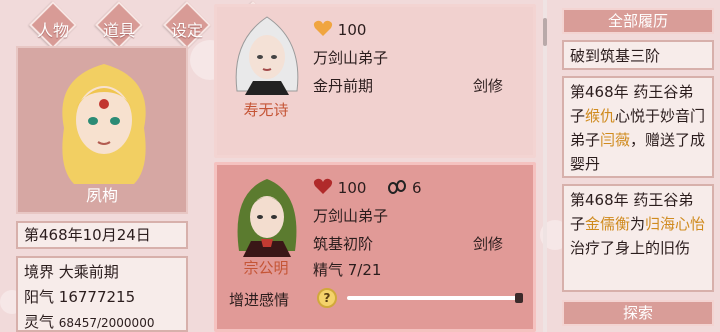 This screenshot has width=720, height=332. I want to click on character-realm: 筑基初阶, so click(343, 244).